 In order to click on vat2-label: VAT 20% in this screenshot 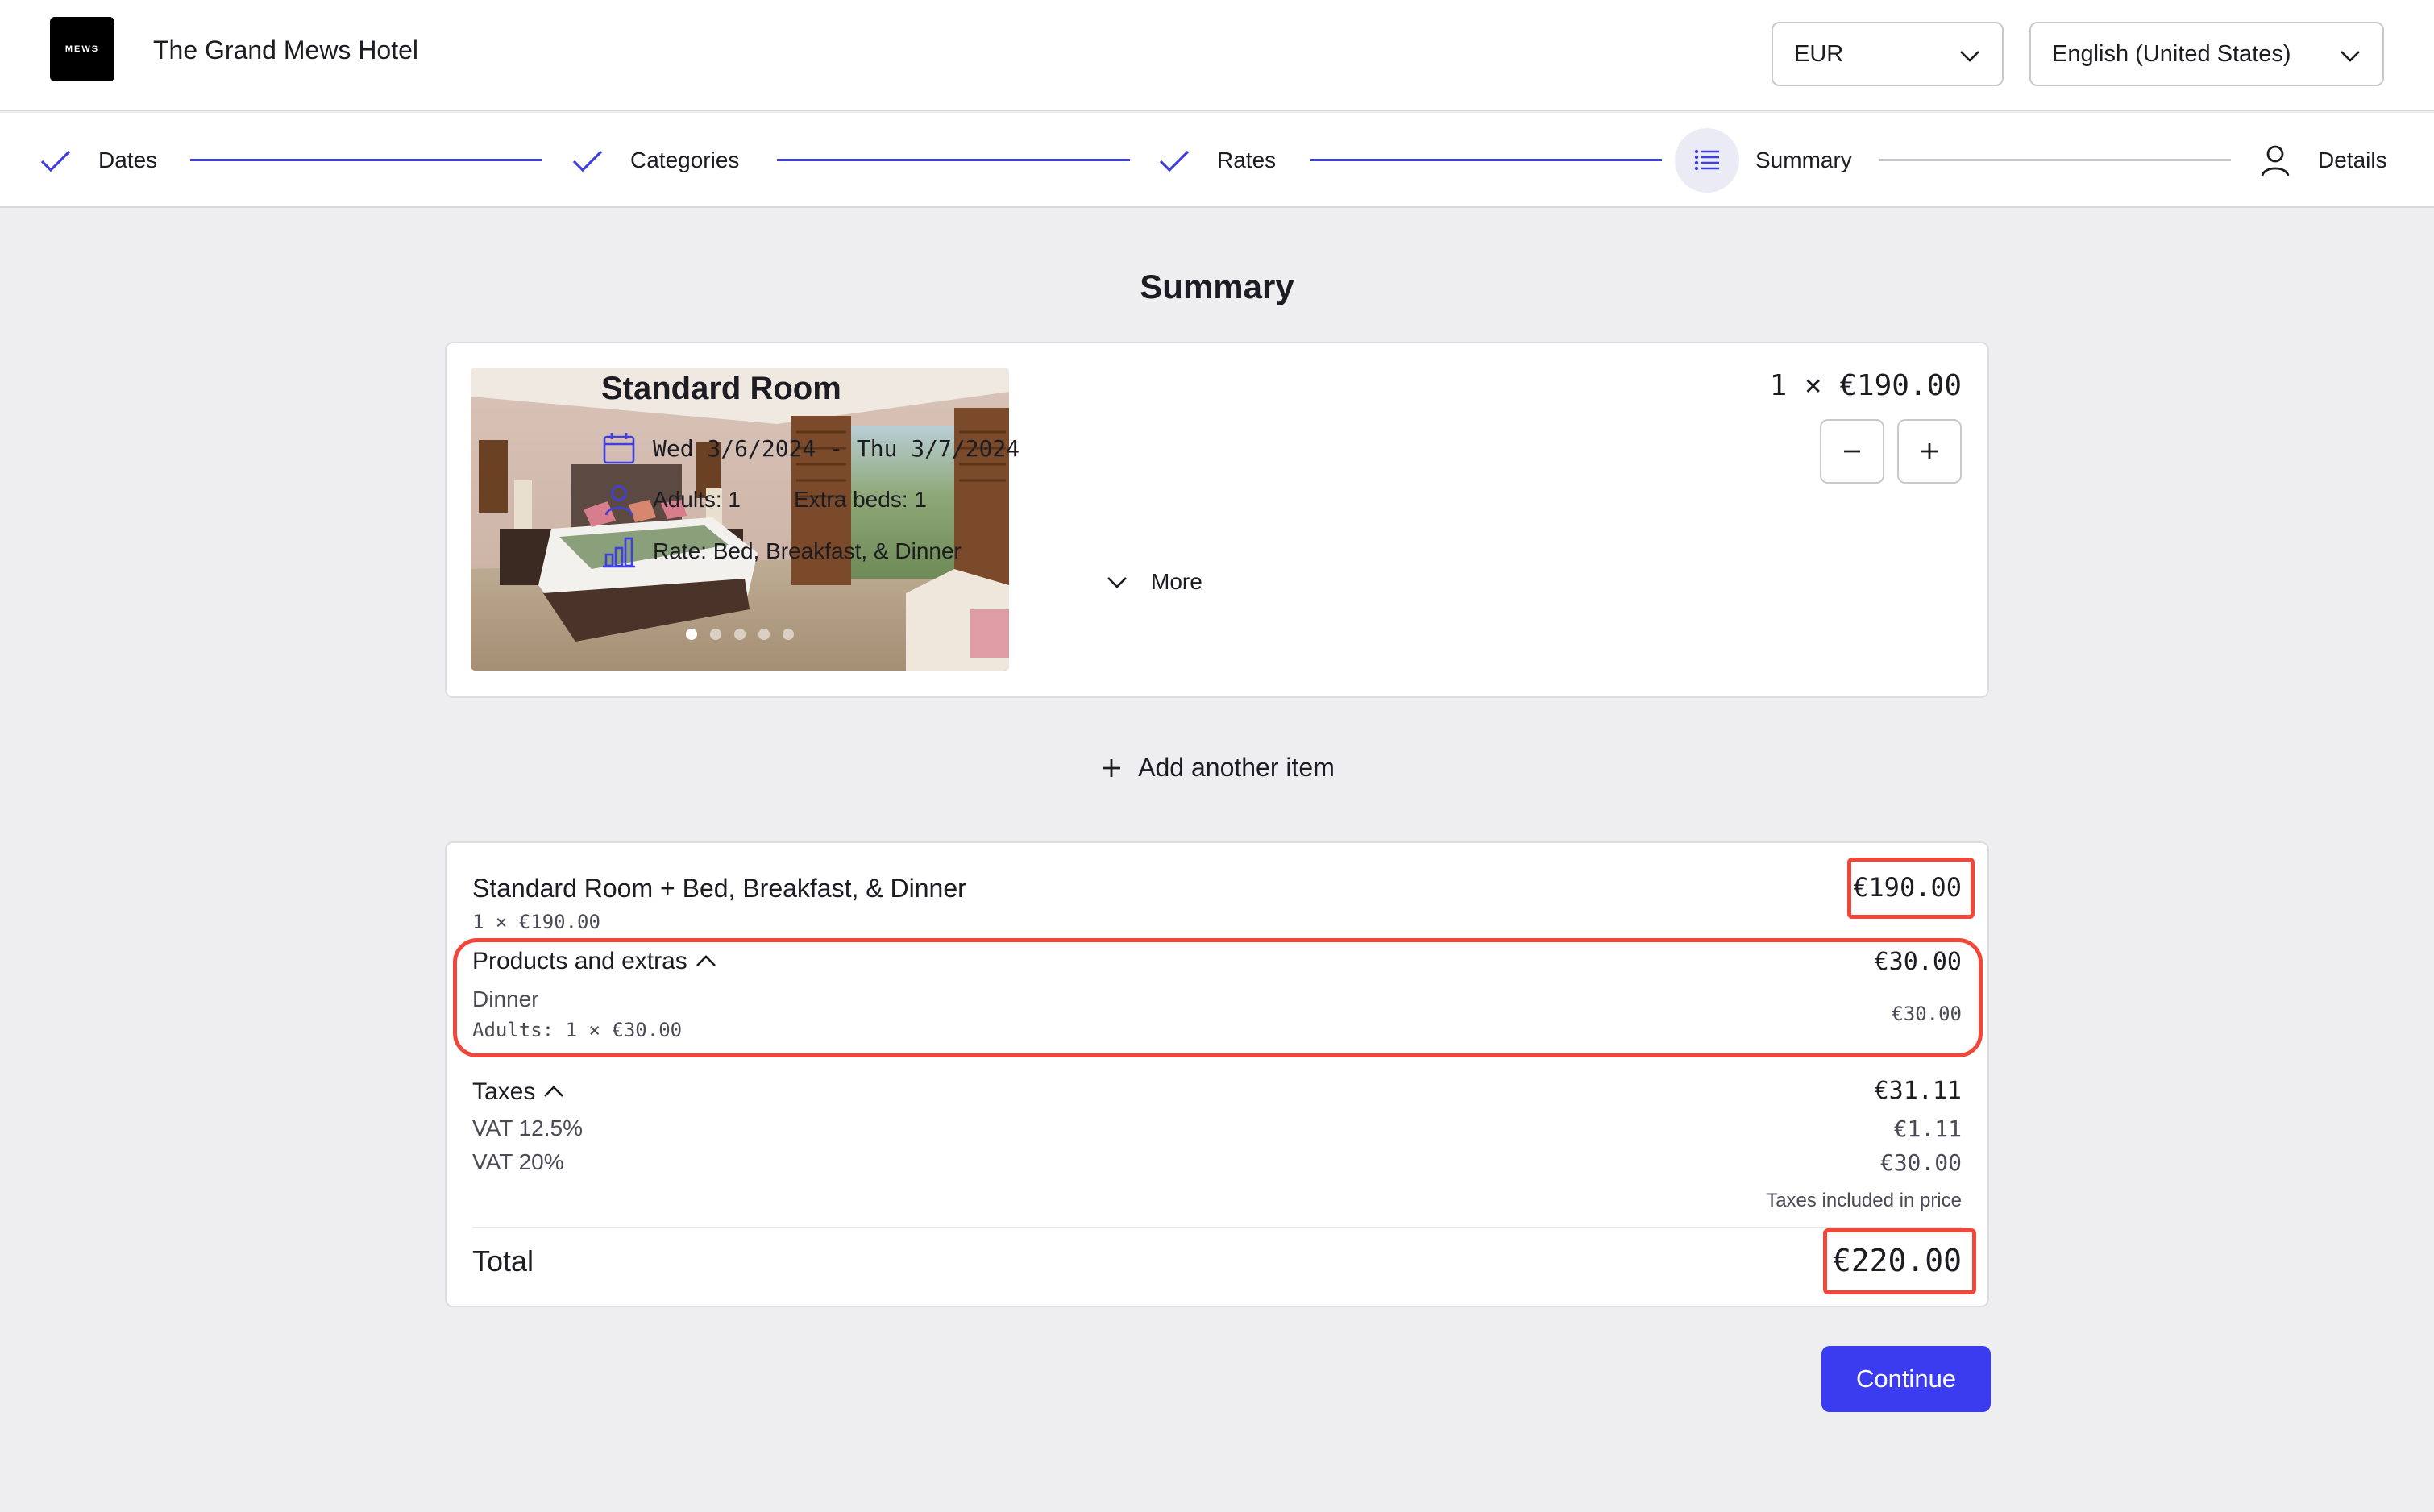, I will do `click(518, 1161)`.